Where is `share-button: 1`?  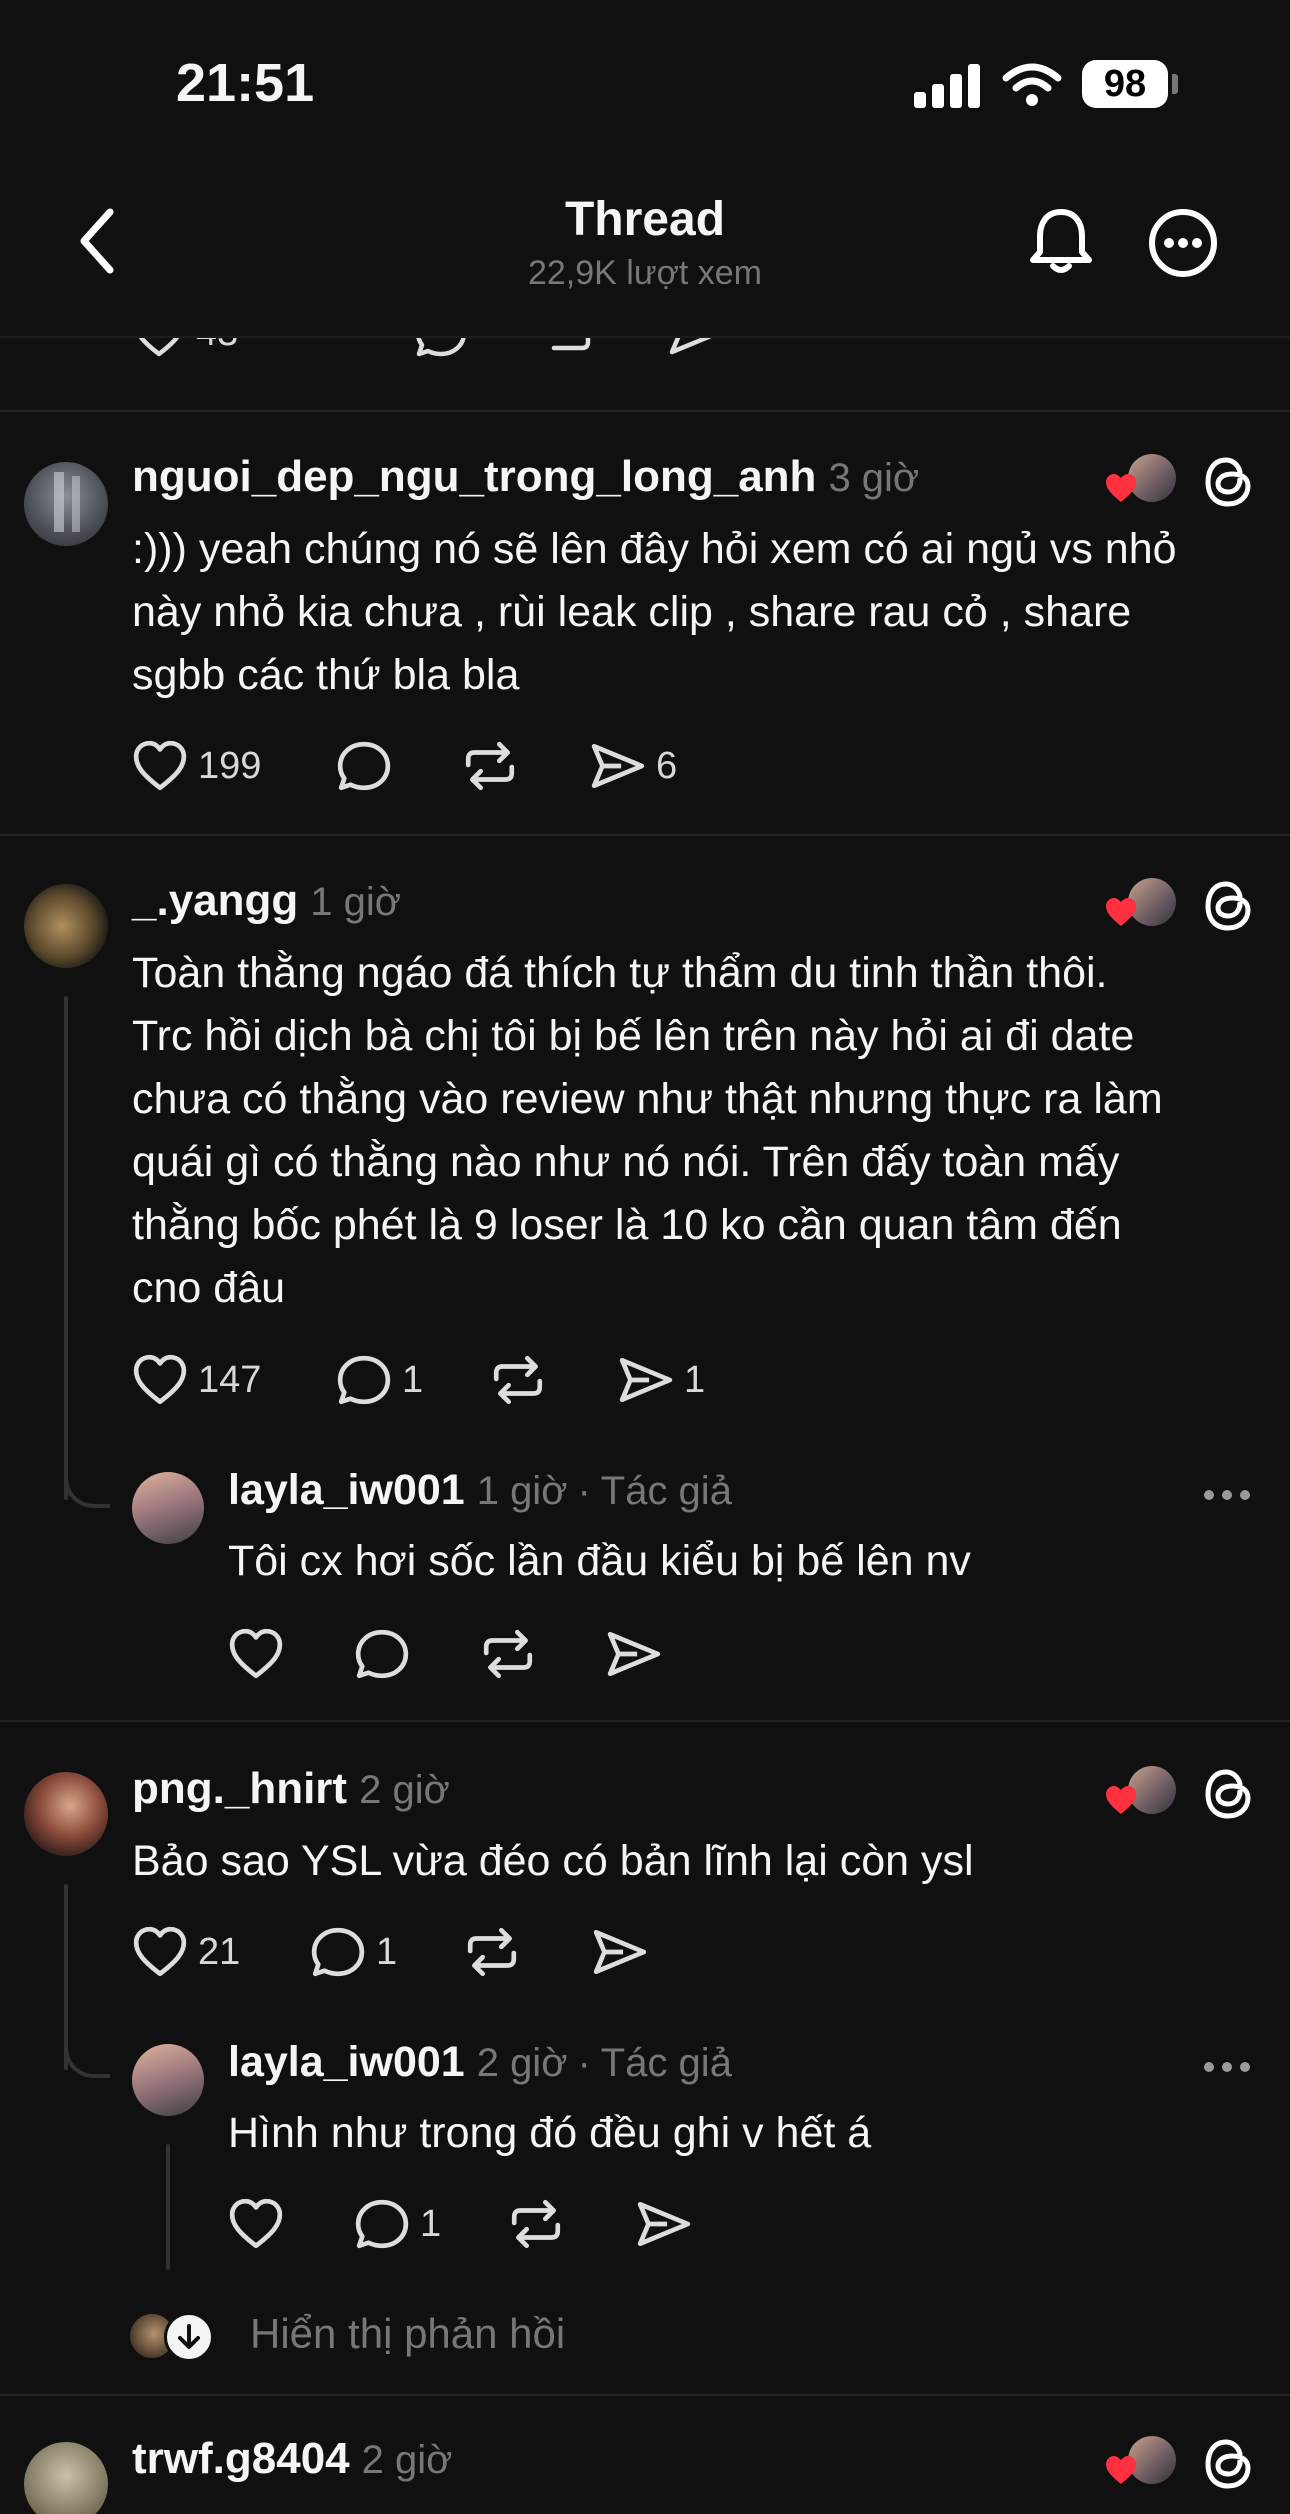
share-button: 1 is located at coordinates (661, 1380).